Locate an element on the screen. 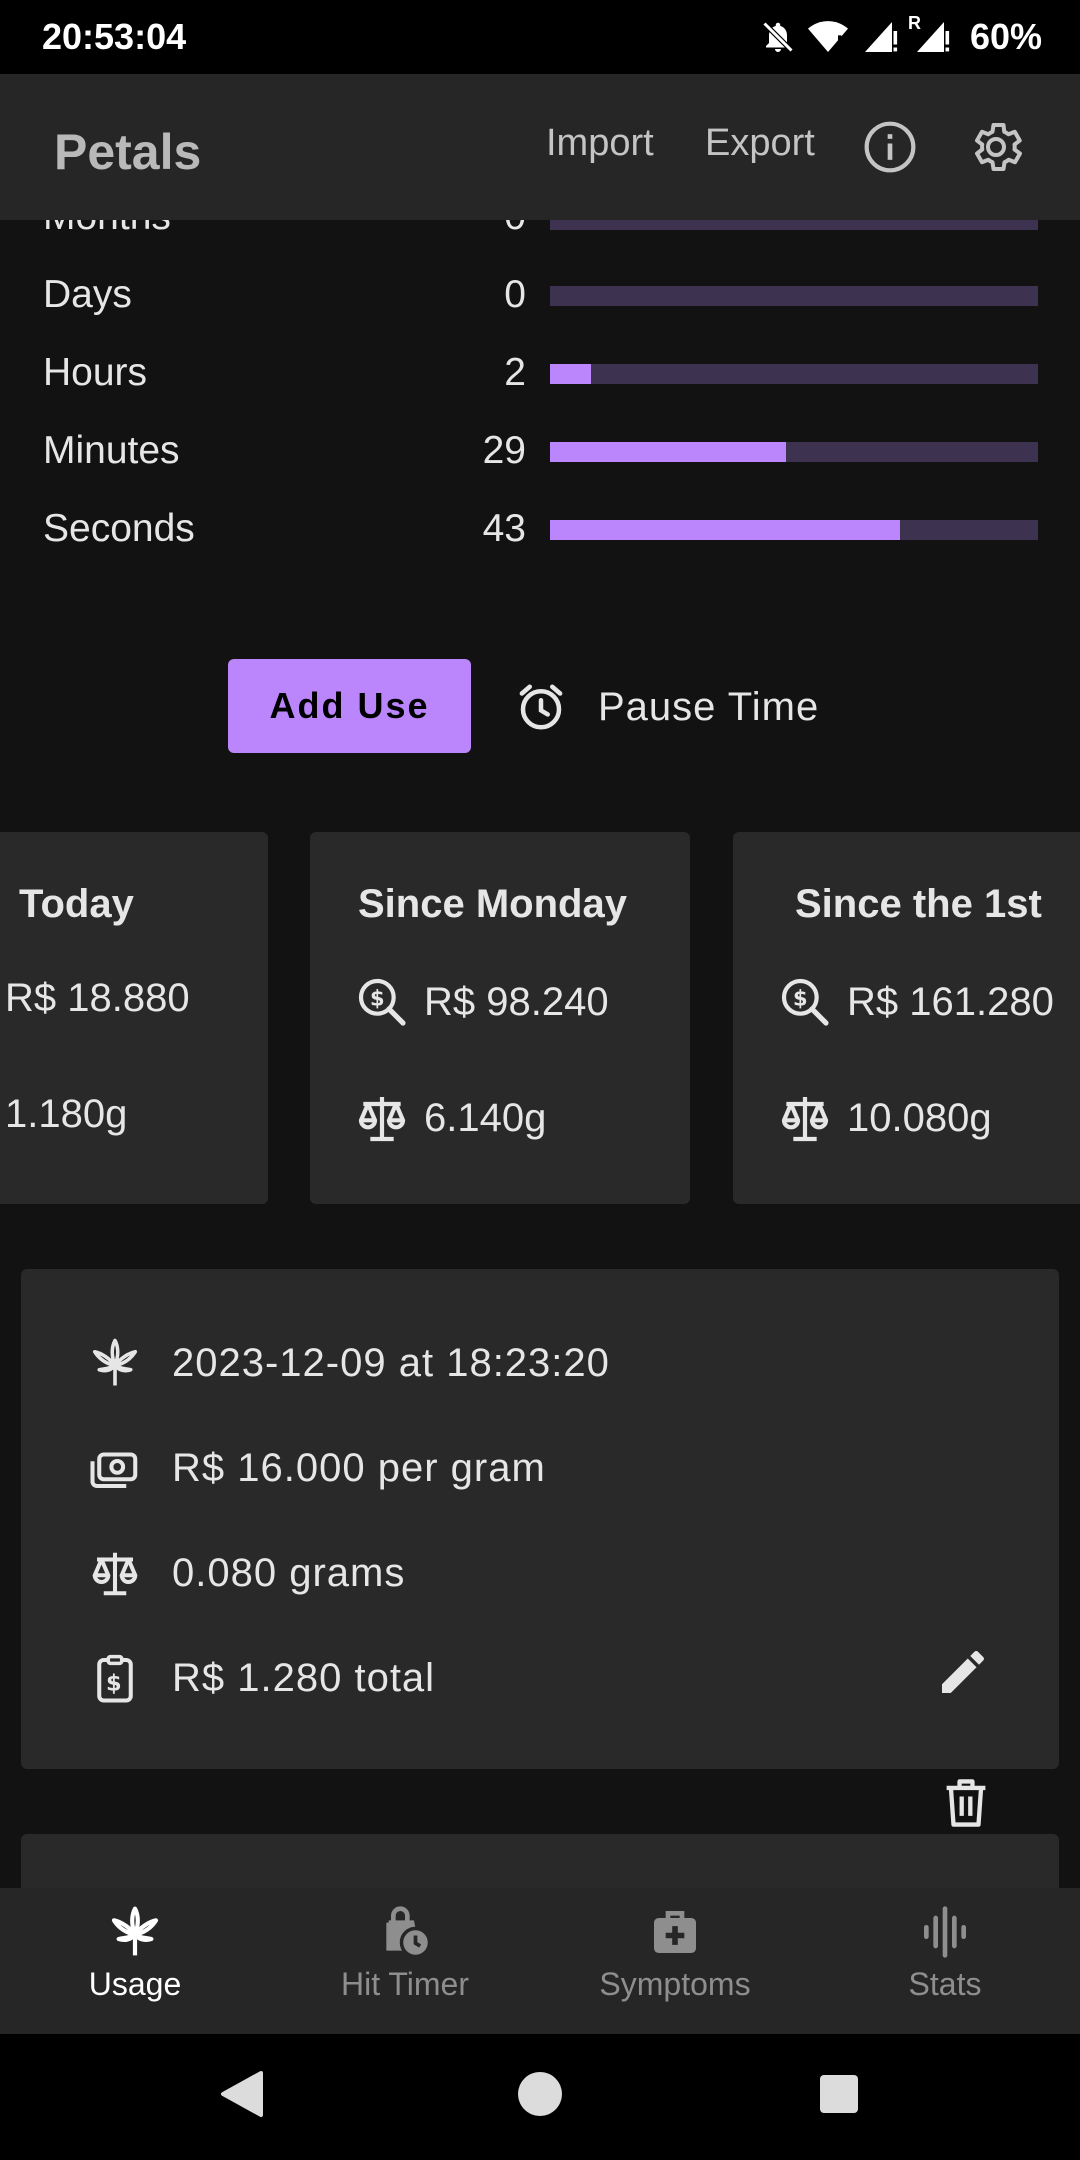 The image size is (1080, 2160). gear-icon is located at coordinates (998, 147).